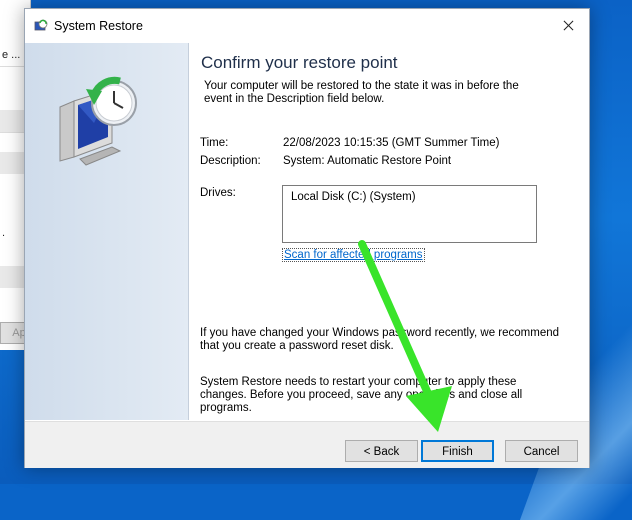 The height and width of the screenshot is (520, 632). What do you see at coordinates (307, 26) in the screenshot?
I see `title-bar: System Restore` at bounding box center [307, 26].